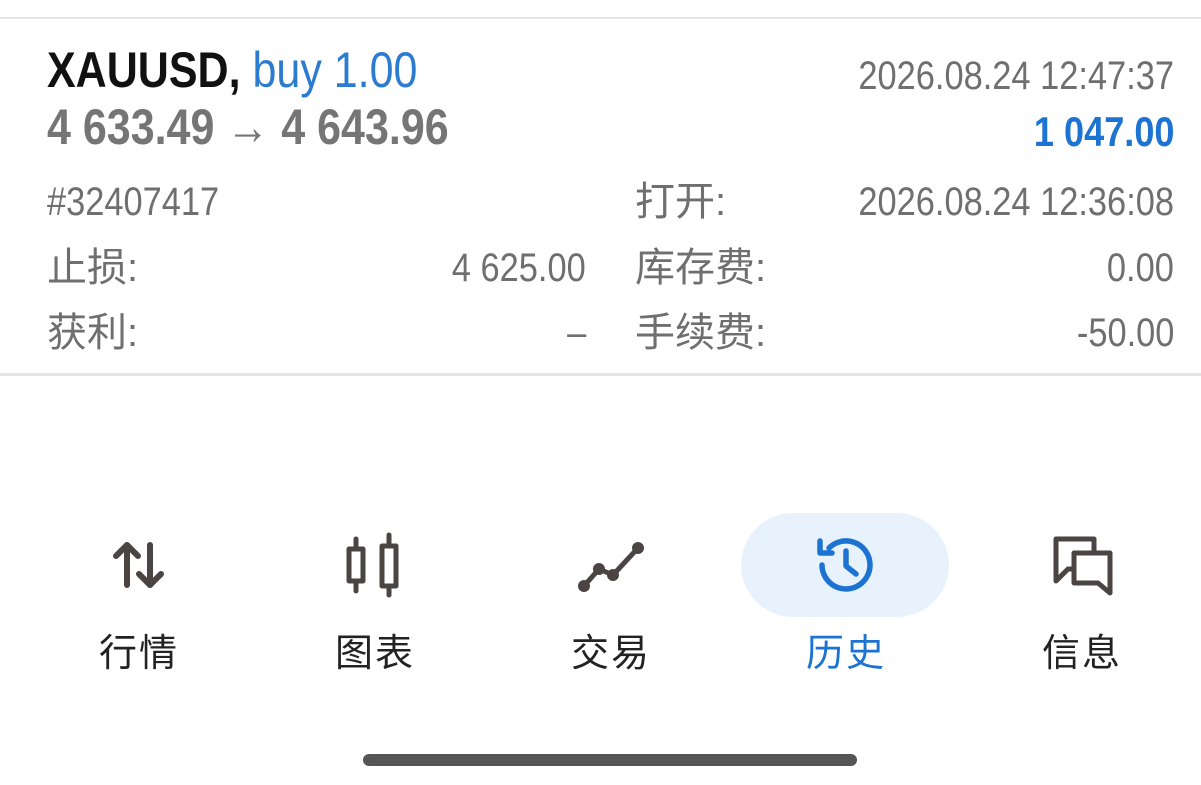 Image resolution: width=1201 pixels, height=785 pixels. I want to click on quotes-arrows-icon, so click(139, 565).